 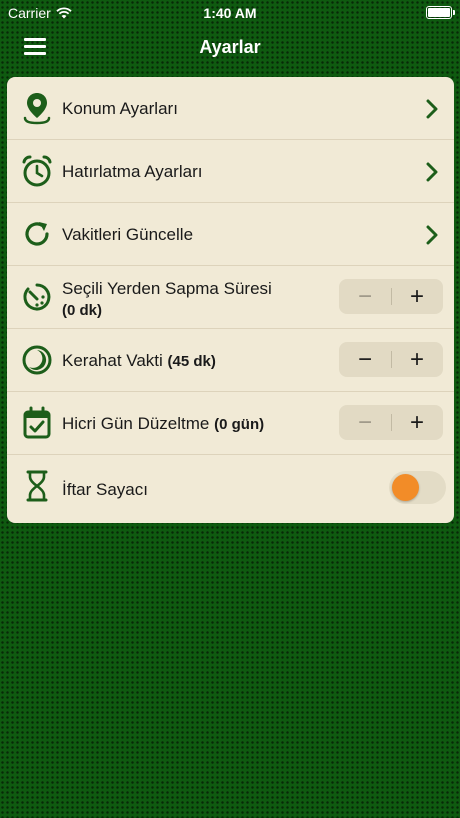 What do you see at coordinates (167, 299) in the screenshot?
I see `settings-row-label: Seçili Yerden Sapma Süresi (0 dk)` at bounding box center [167, 299].